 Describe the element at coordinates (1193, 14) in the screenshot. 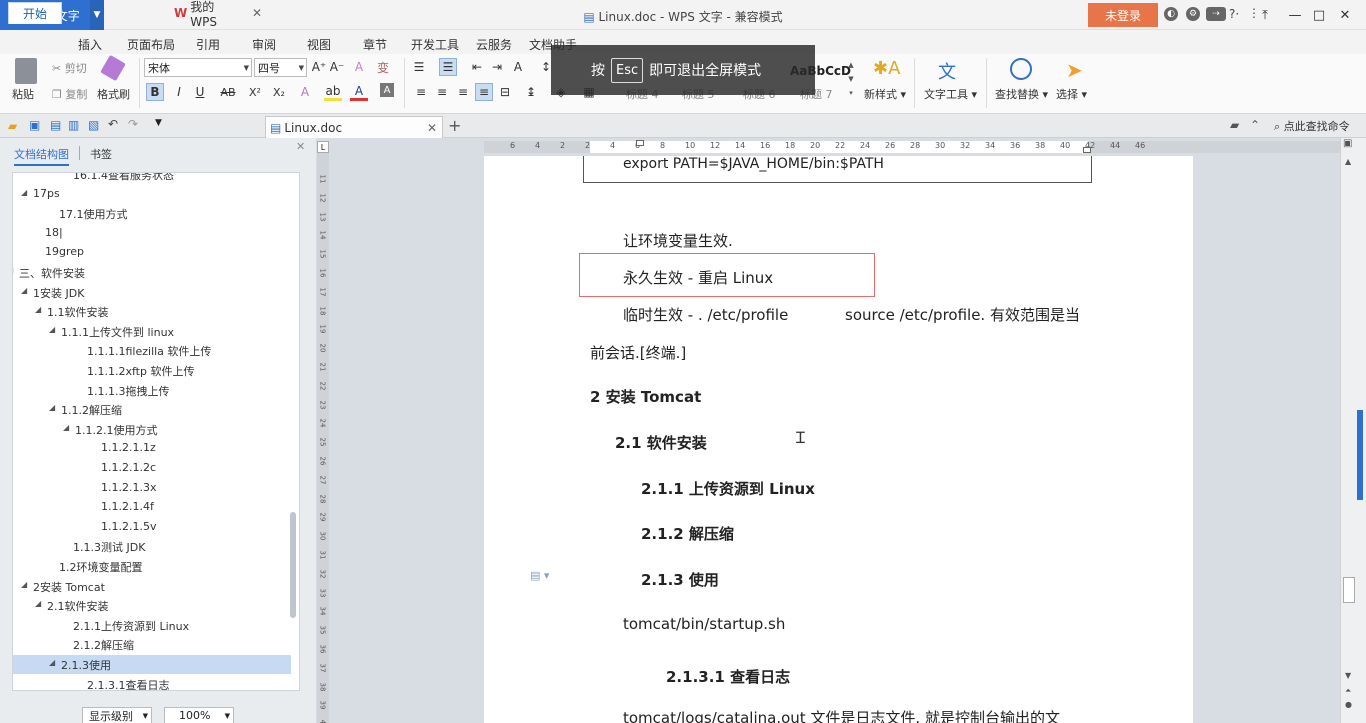

I see `settings-icon: ⚙` at that location.